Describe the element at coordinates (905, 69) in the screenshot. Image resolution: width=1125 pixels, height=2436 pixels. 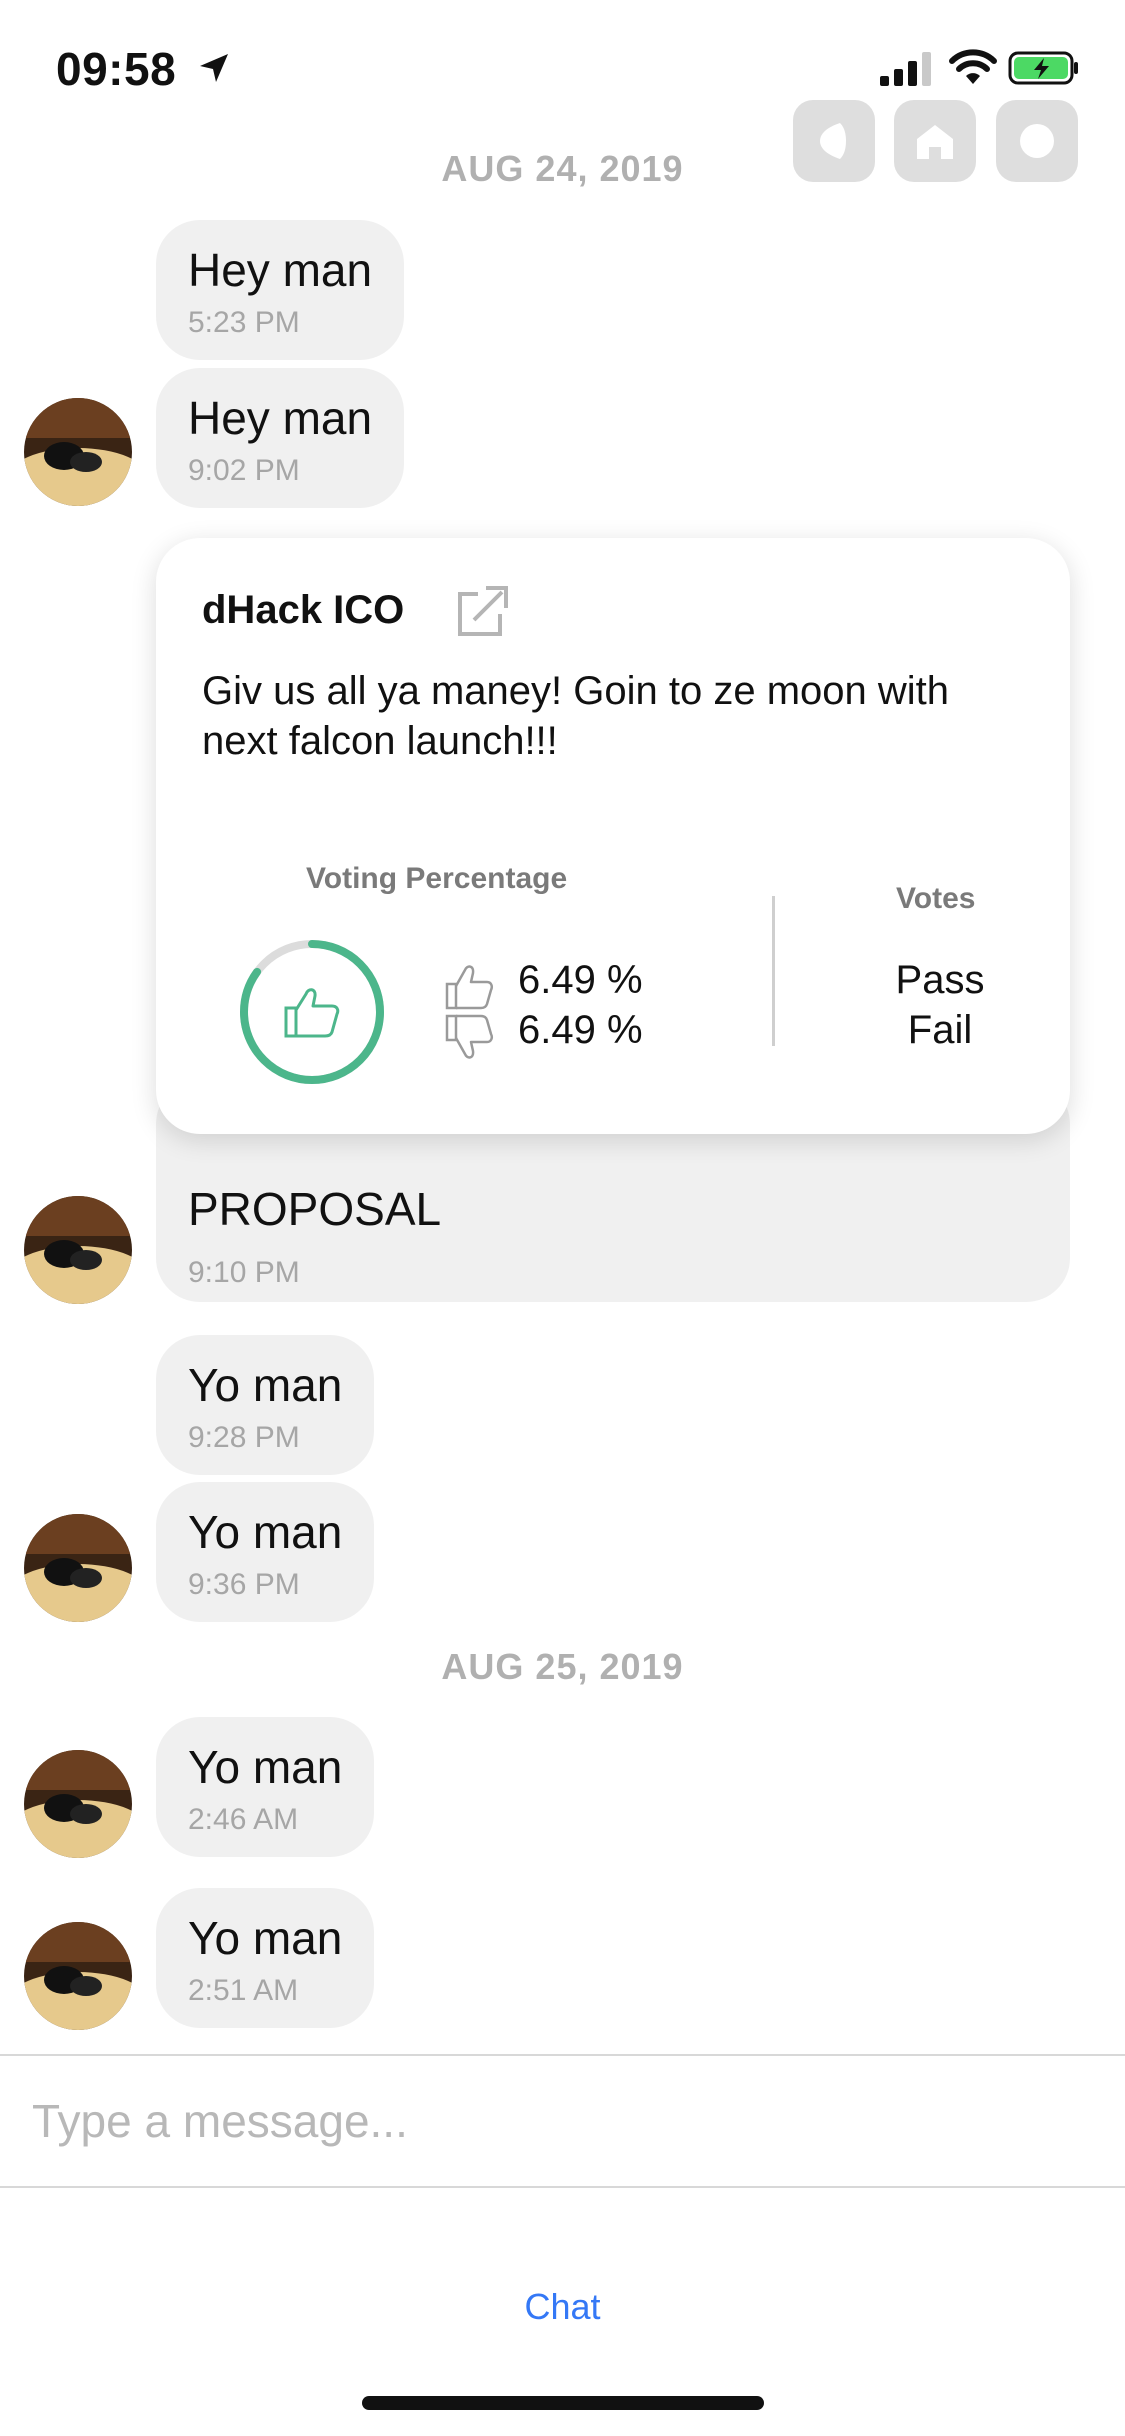
I see `cellular-signal-icon` at that location.